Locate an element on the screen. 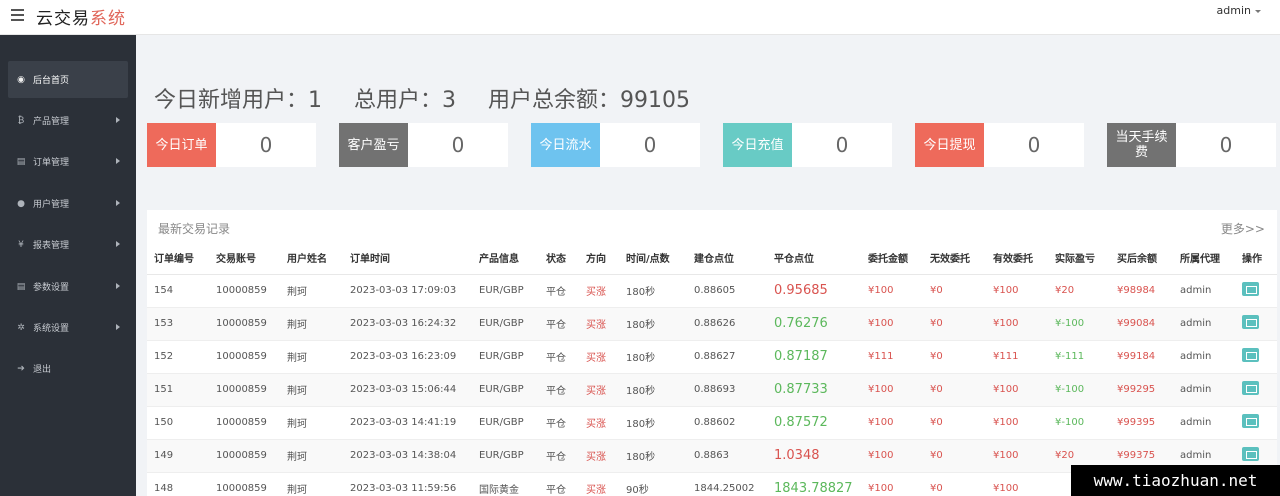 The width and height of the screenshot is (1280, 496). top-bar: 云交易系统 admin is located at coordinates (640, 17).